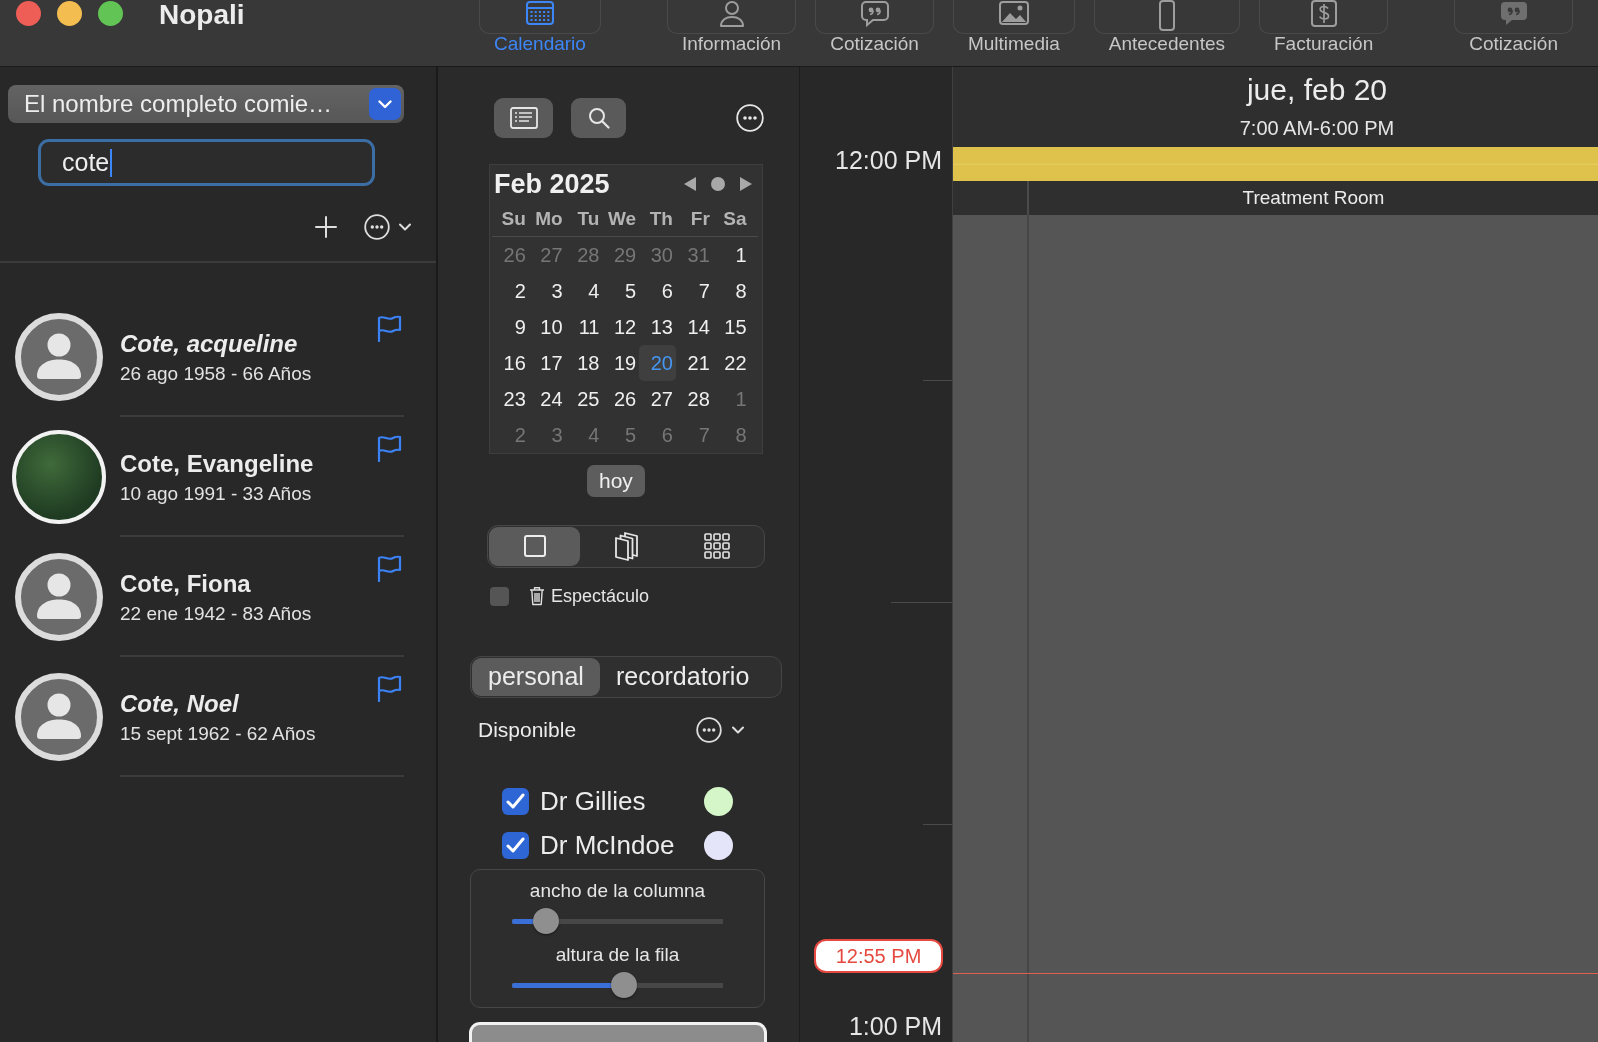  What do you see at coordinates (1166, 17) in the screenshot?
I see `phone-icon` at bounding box center [1166, 17].